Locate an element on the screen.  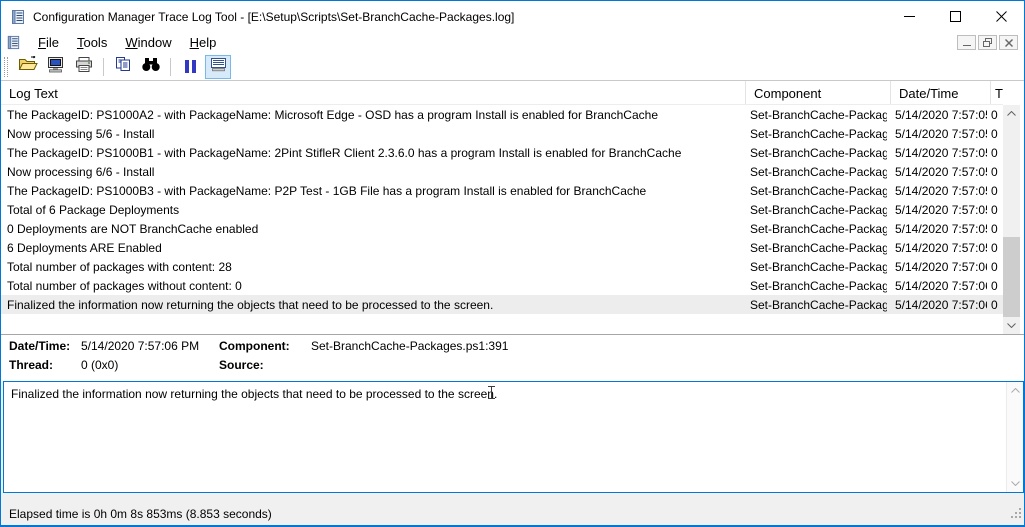
column-header-log-text: Log Text is located at coordinates (373, 93).